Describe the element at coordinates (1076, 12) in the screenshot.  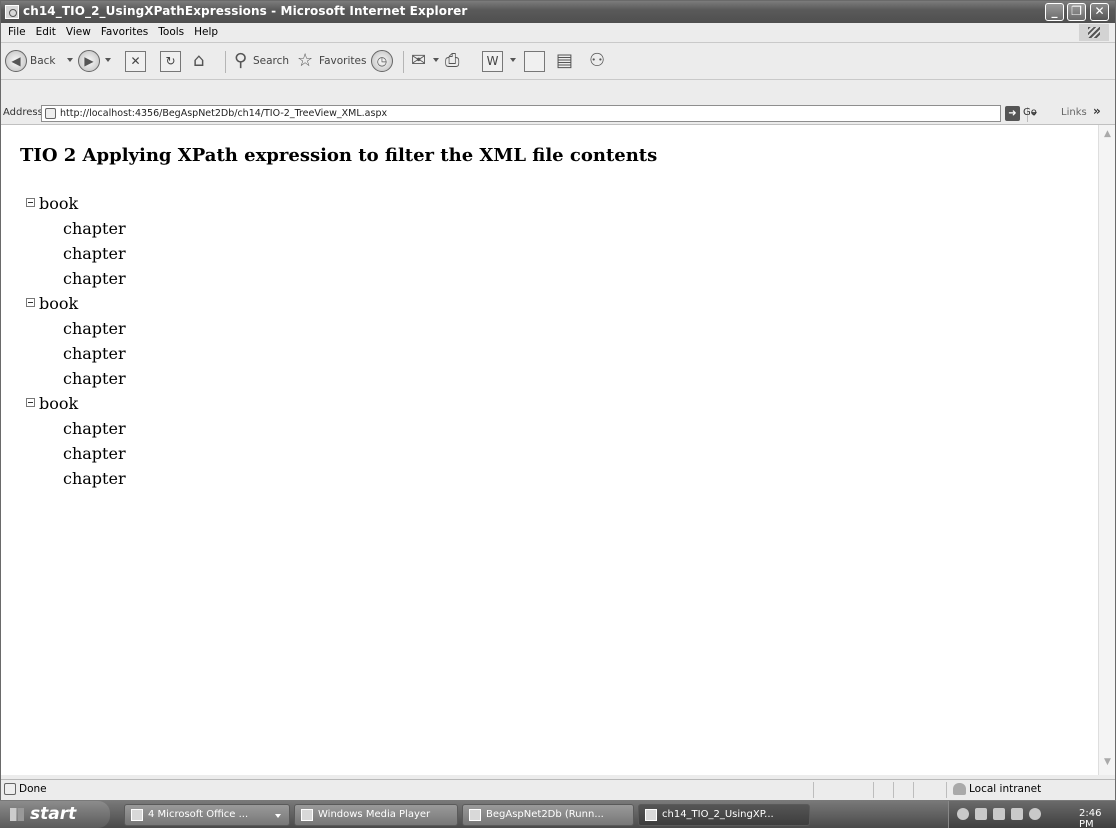
I see `maximize-button: ❐` at that location.